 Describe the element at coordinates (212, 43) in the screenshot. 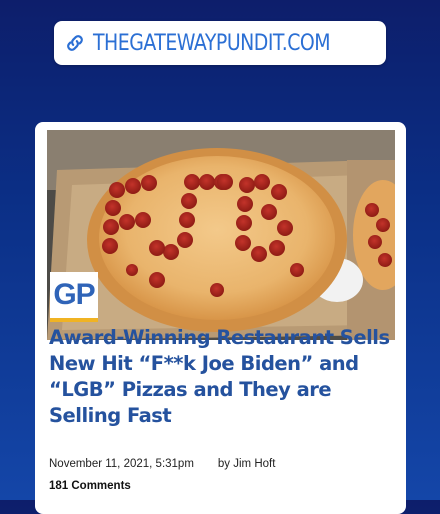

I see `link-text: THEGATEWAYPUNDIT.COM` at that location.